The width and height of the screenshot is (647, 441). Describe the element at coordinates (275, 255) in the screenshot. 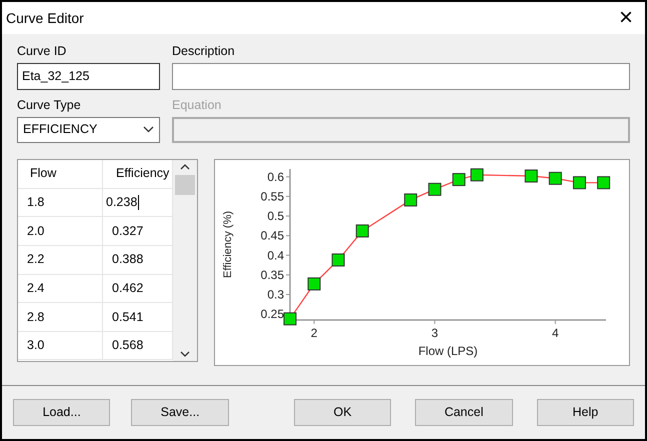

I see `y-tick-label: 0.4` at that location.